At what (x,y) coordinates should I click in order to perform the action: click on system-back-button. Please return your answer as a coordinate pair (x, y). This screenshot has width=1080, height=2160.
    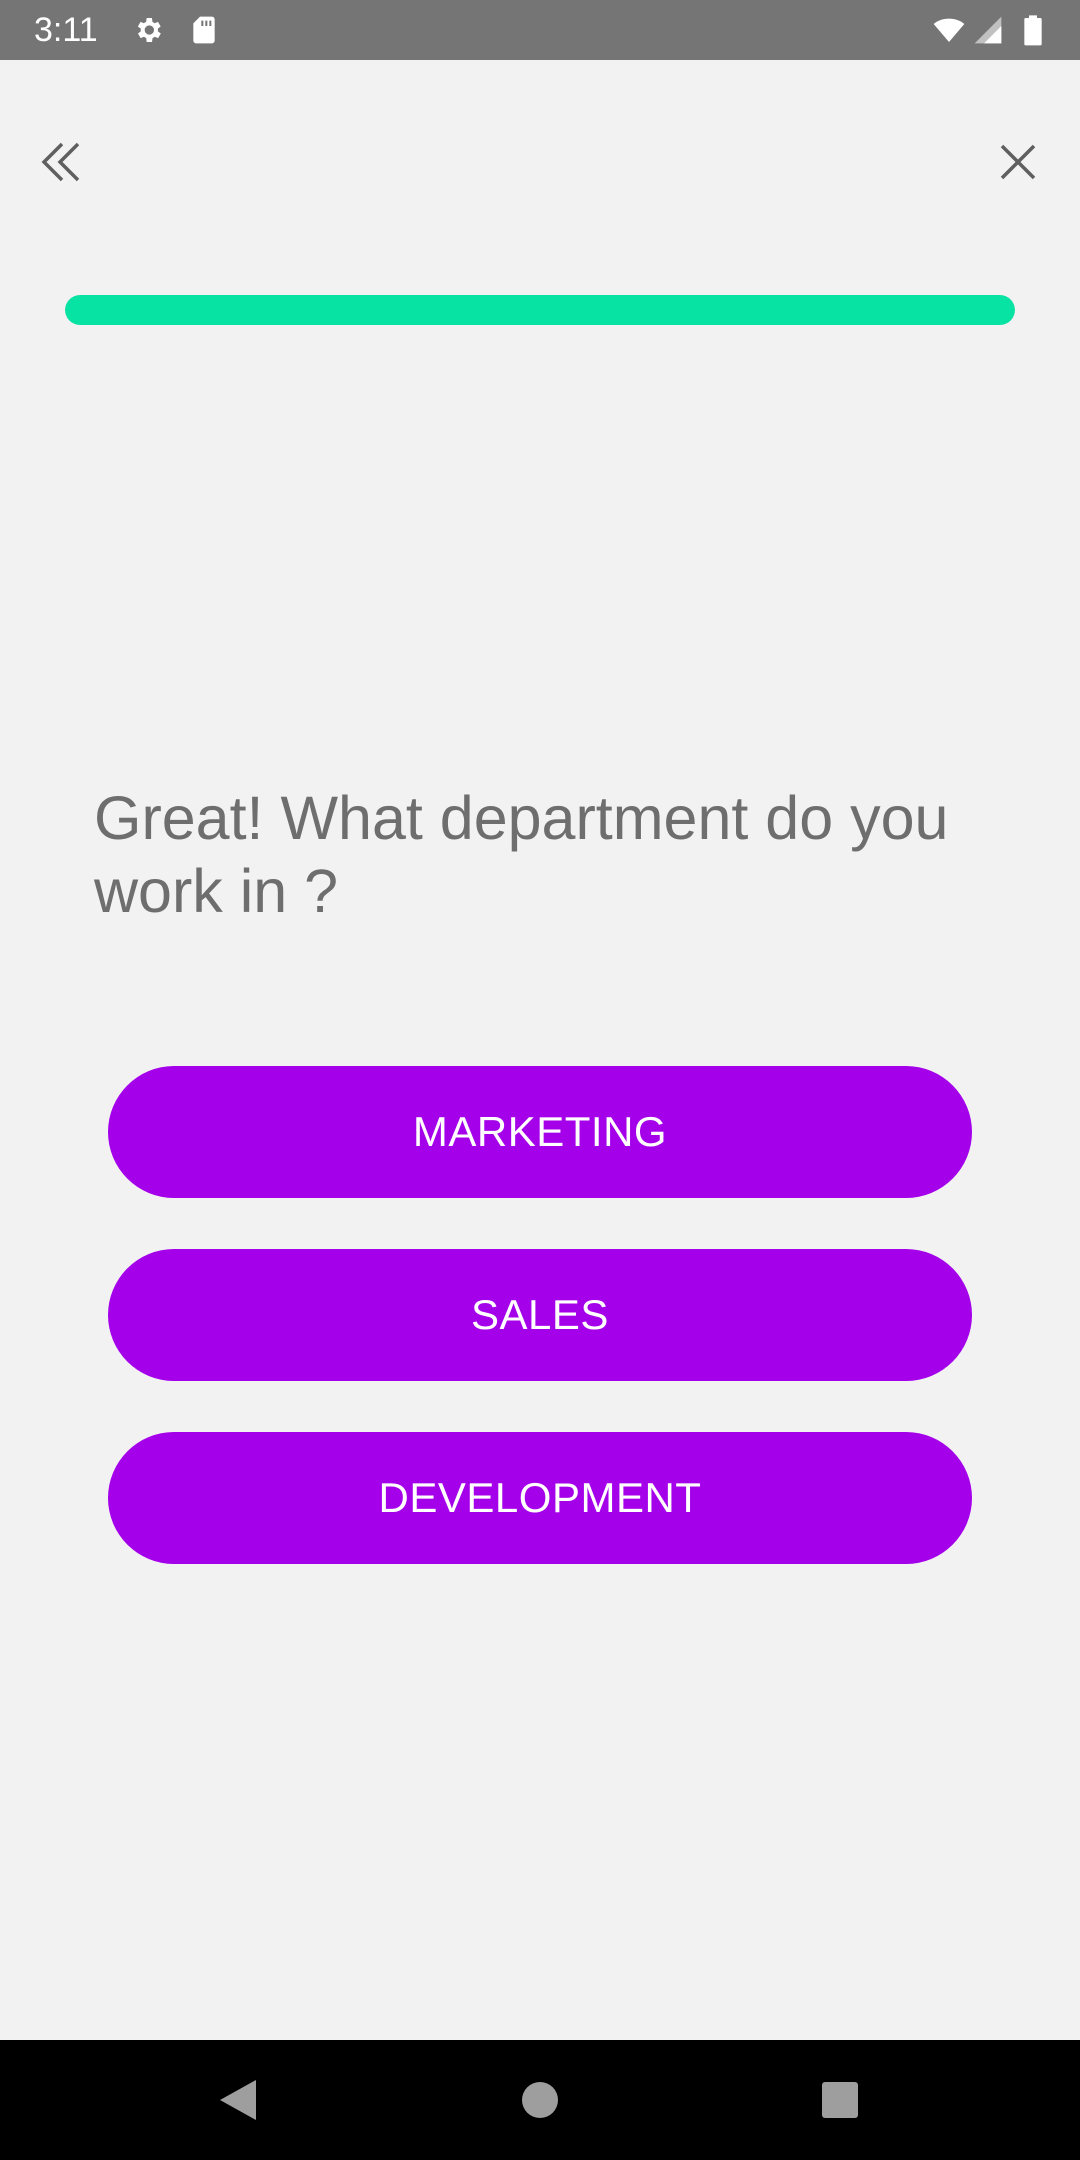
    Looking at the image, I should click on (238, 2100).